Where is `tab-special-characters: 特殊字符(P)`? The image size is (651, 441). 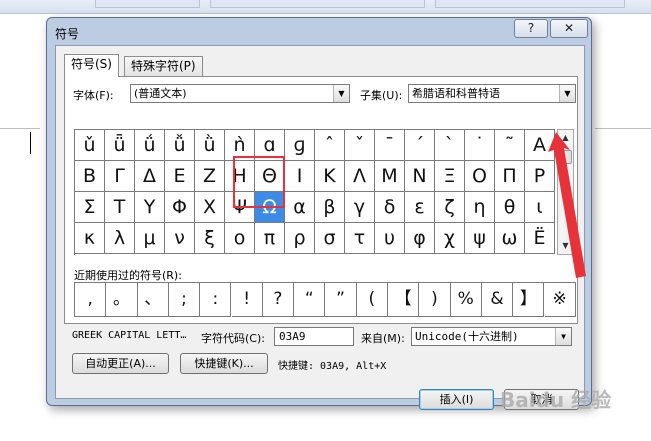
tab-special-characters: 特殊字符(P) is located at coordinates (163, 66).